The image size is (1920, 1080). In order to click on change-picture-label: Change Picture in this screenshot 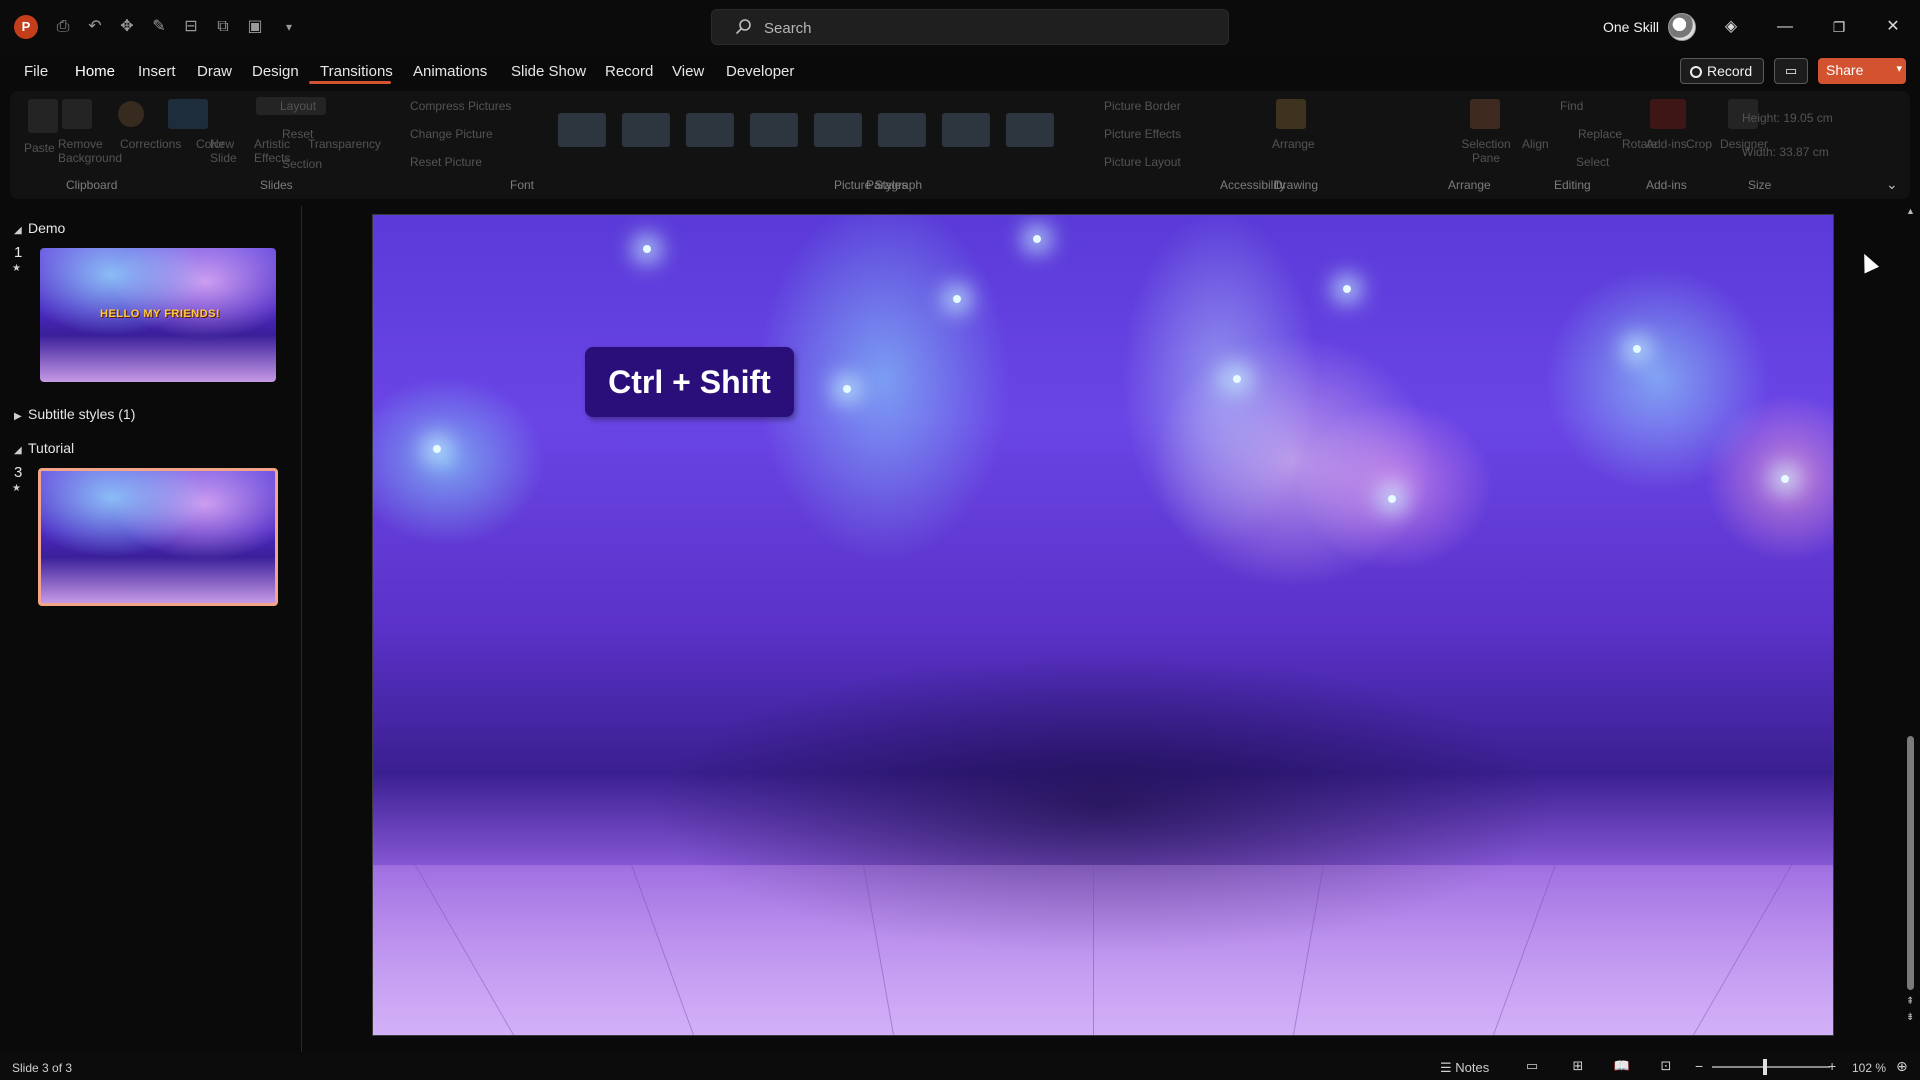, I will do `click(451, 134)`.